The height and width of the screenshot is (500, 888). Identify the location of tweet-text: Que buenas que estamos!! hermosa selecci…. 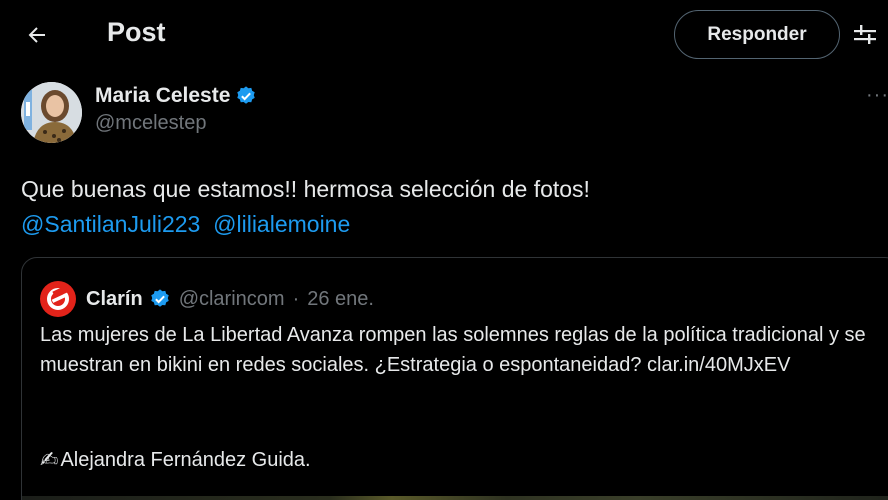
(446, 207).